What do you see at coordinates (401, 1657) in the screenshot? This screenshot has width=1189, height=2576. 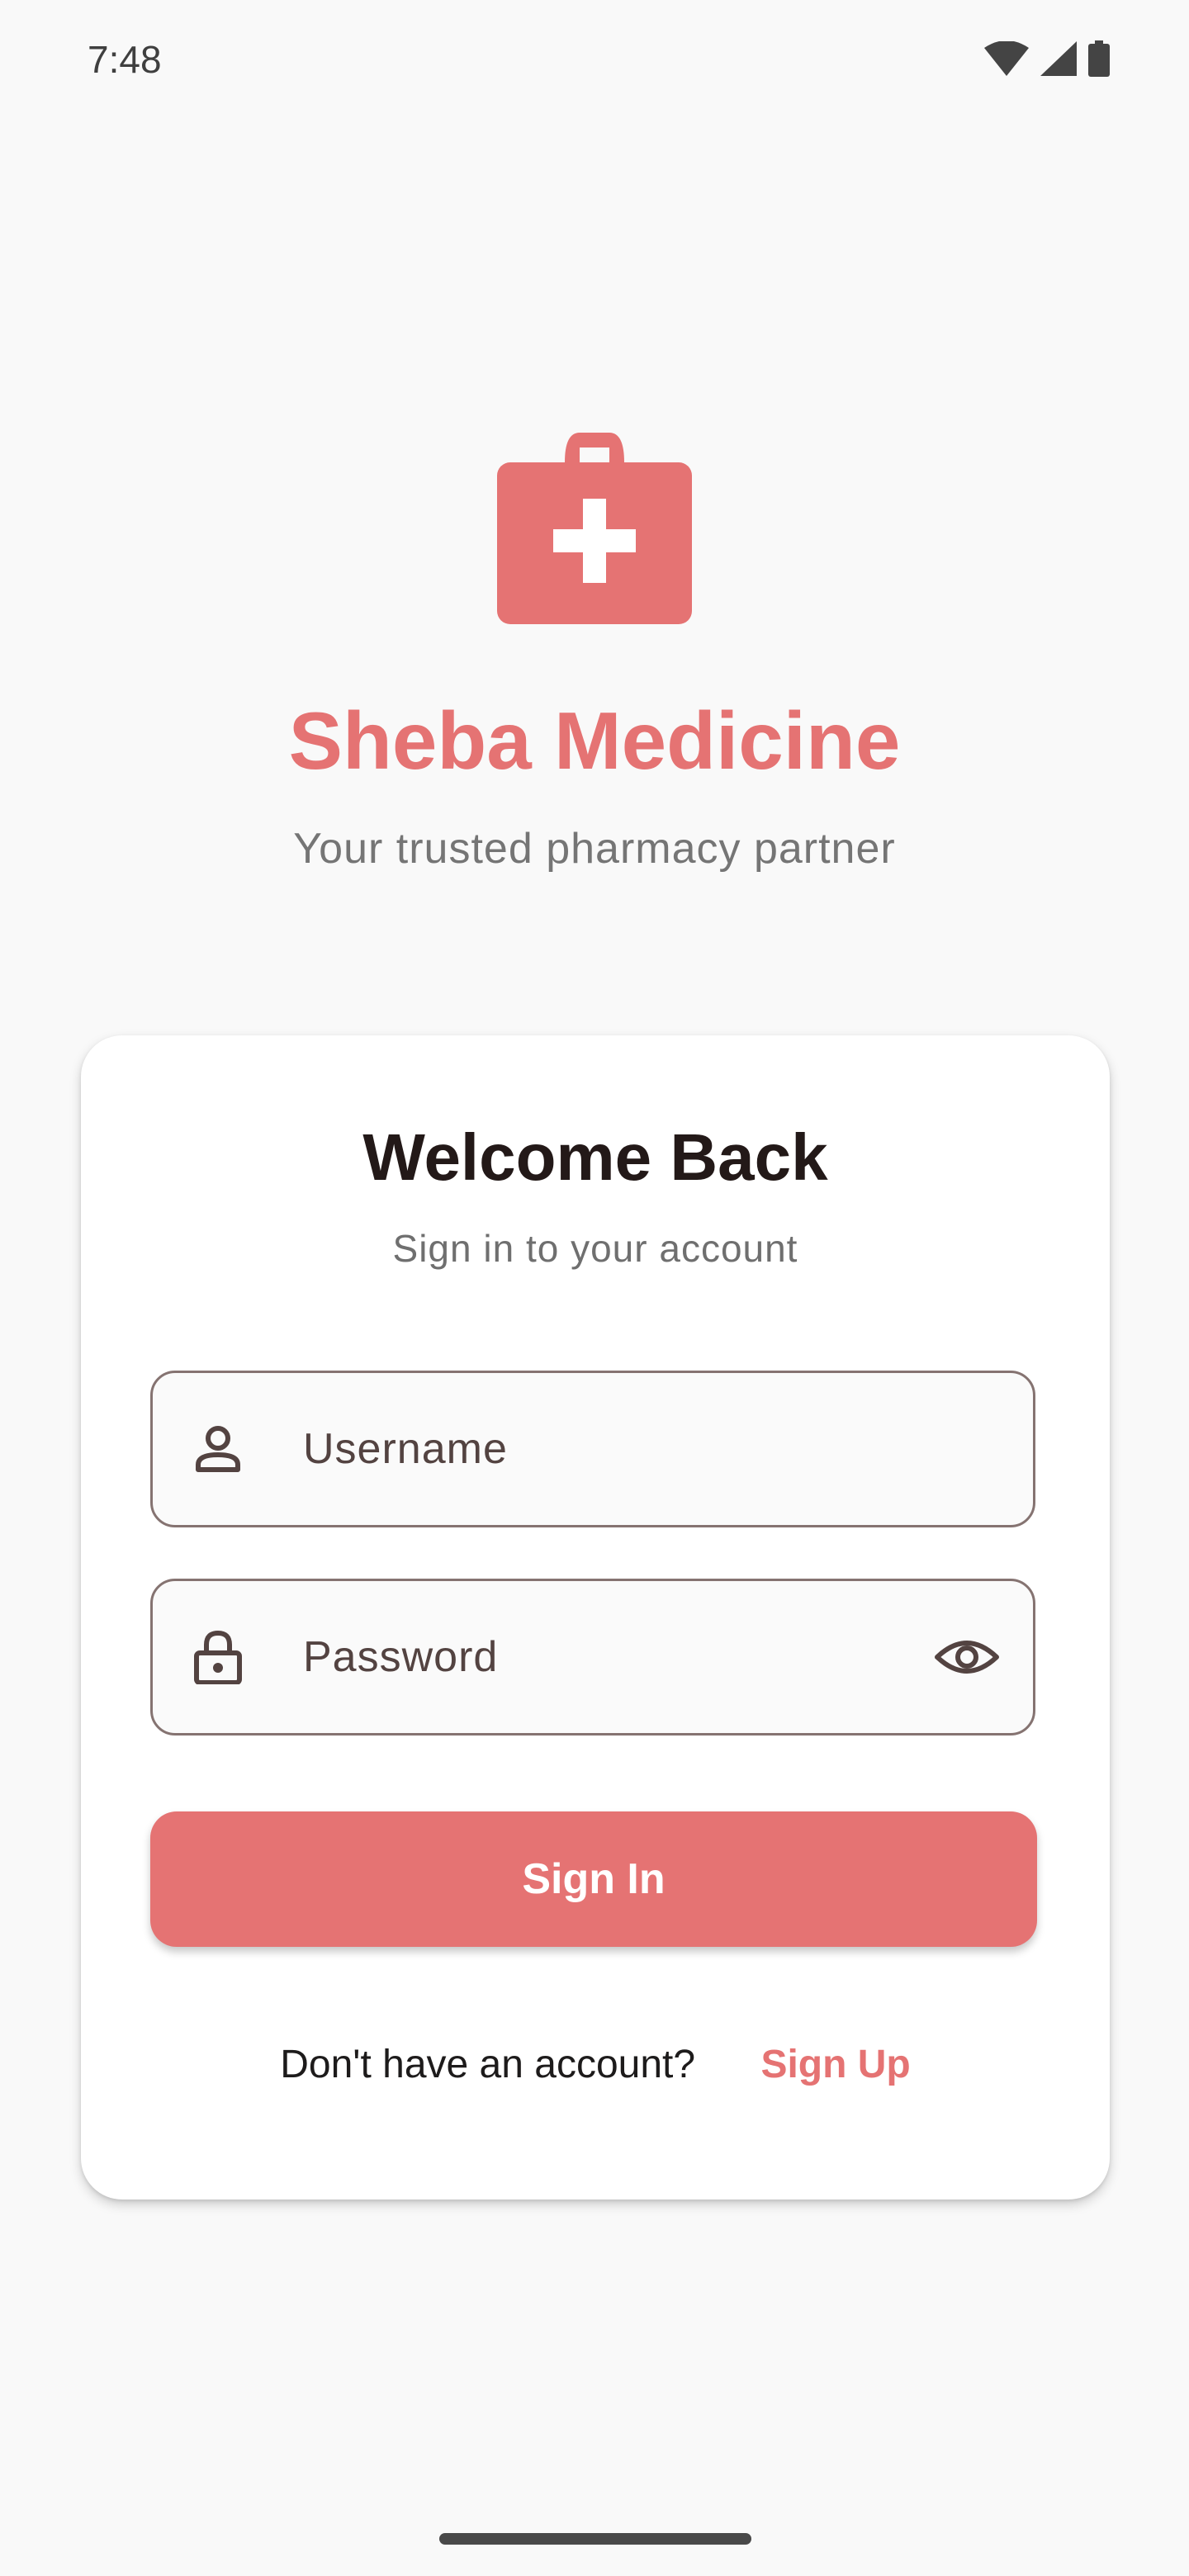 I see `password-placeholder: Password` at bounding box center [401, 1657].